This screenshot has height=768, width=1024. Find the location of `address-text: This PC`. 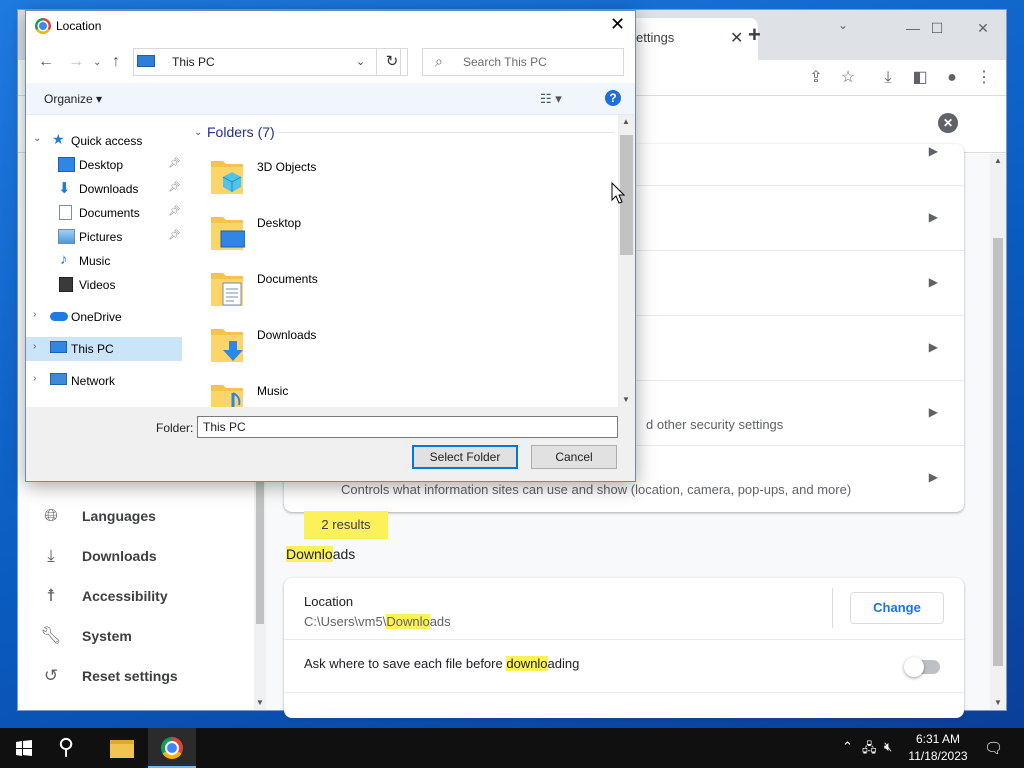

address-text: This PC is located at coordinates (193, 62).